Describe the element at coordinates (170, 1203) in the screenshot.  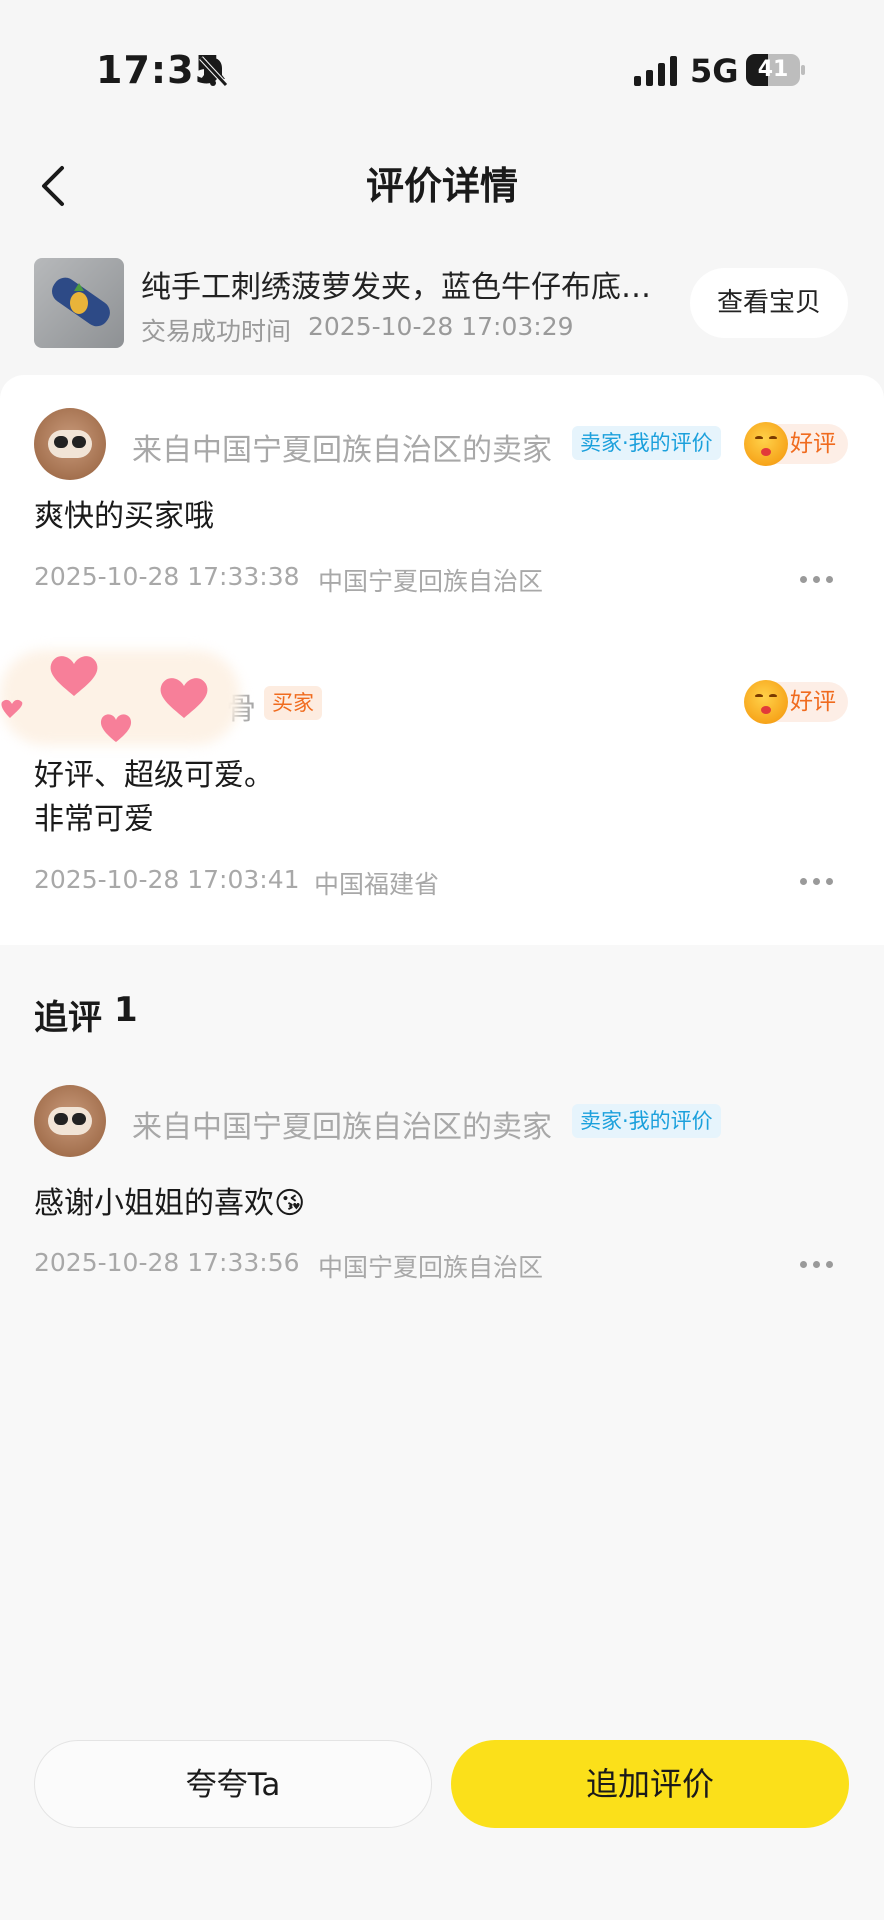
I see `followup-text: 感谢小姐姐的喜欢😘` at that location.